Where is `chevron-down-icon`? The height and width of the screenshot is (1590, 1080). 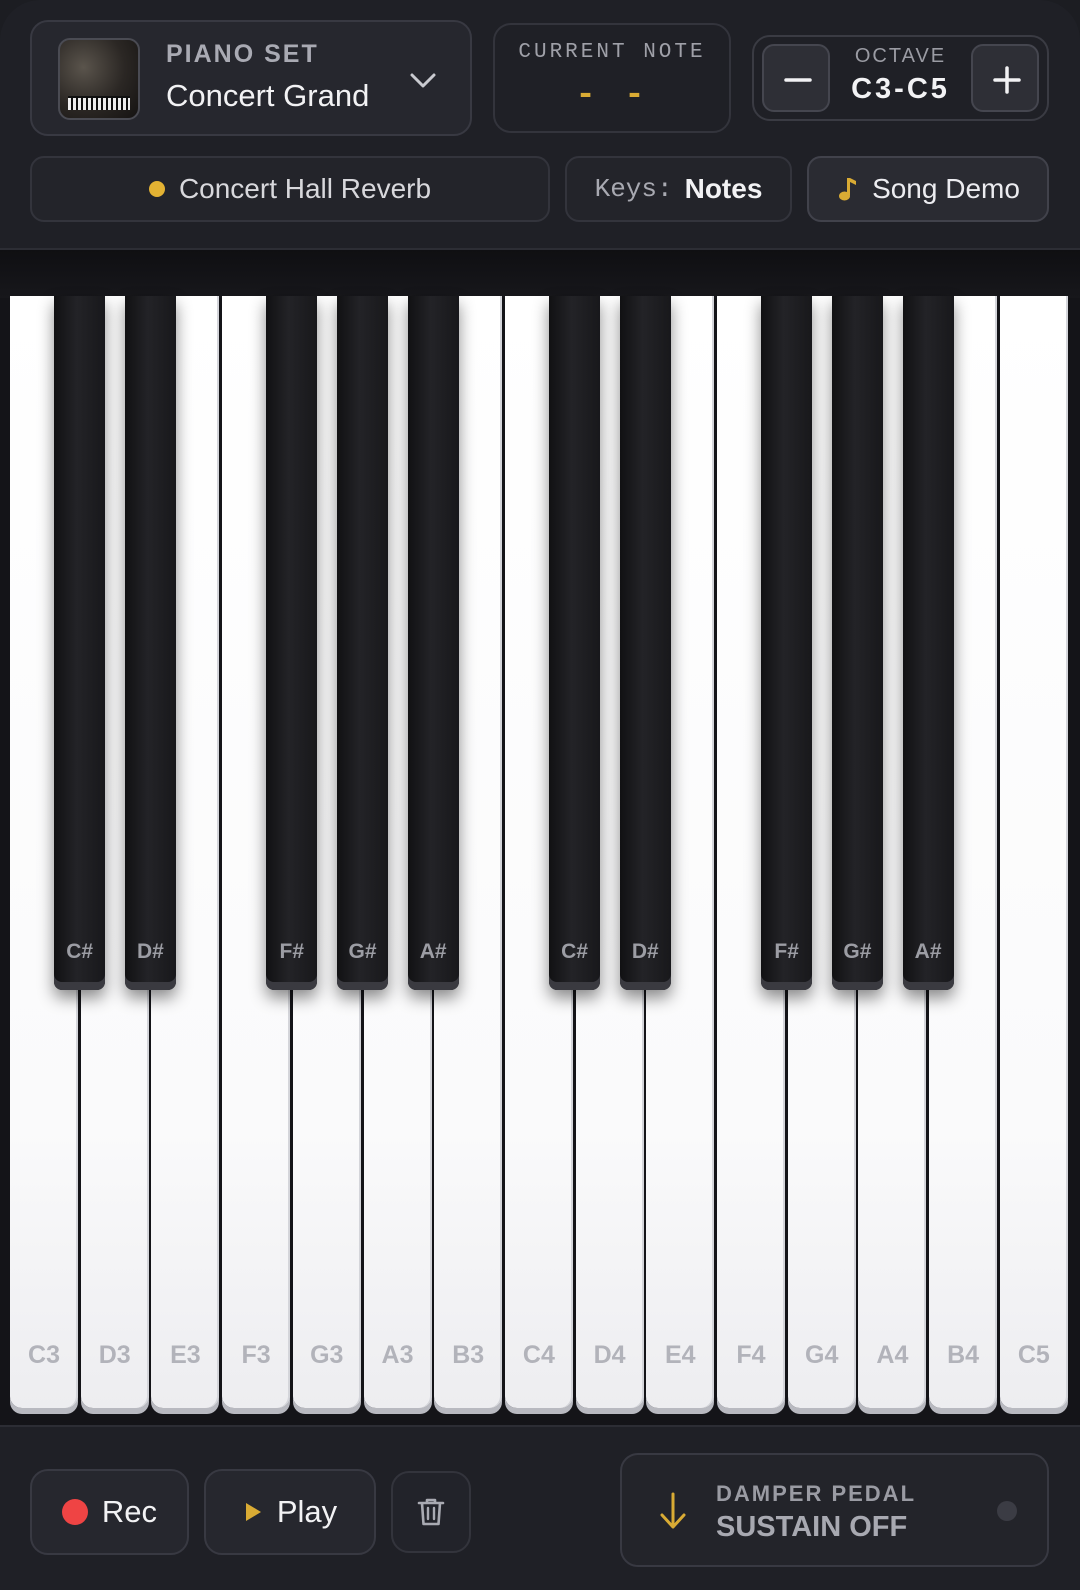 chevron-down-icon is located at coordinates (423, 80).